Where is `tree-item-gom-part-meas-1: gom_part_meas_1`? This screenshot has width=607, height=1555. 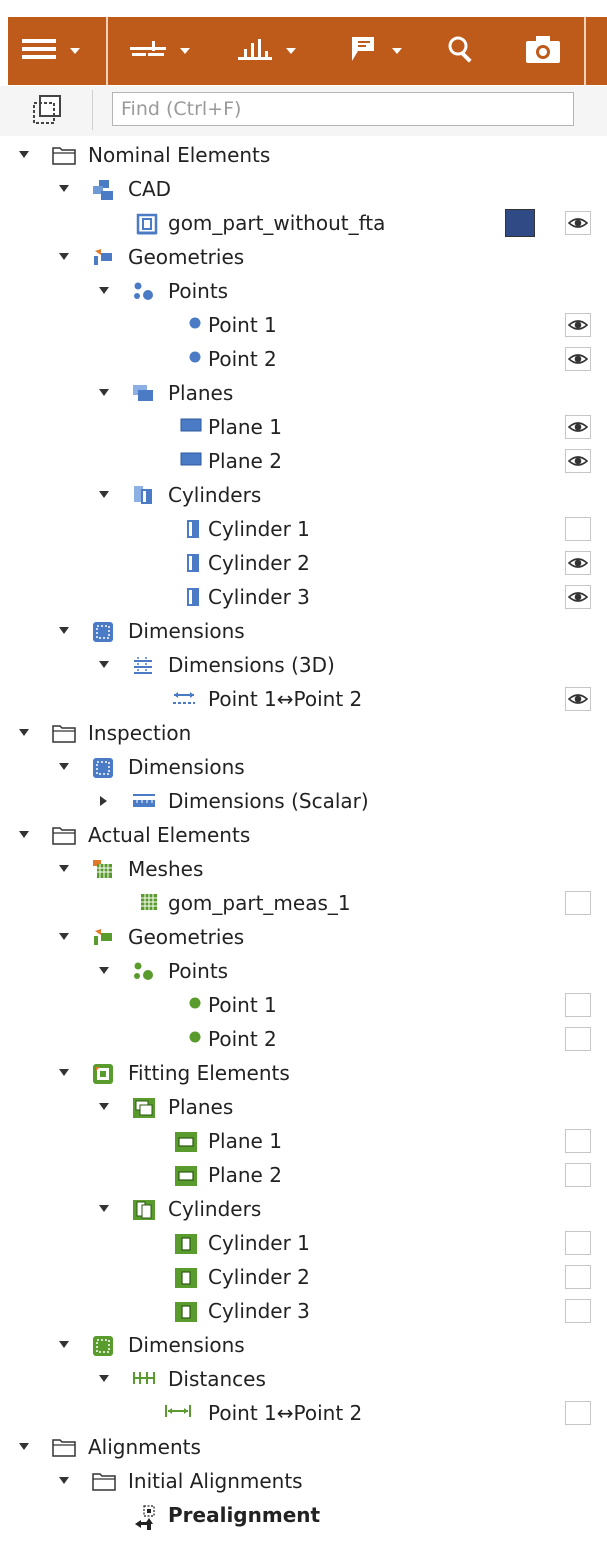 tree-item-gom-part-meas-1: gom_part_meas_1 is located at coordinates (303, 903).